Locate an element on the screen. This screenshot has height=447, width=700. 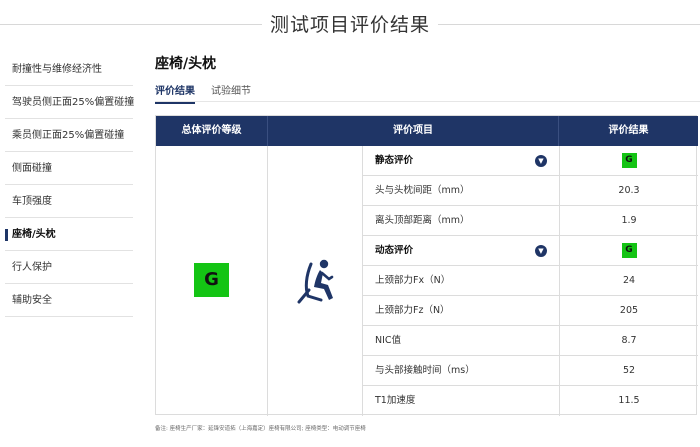
page-title: 测试项目评价结果 is located at coordinates (349, 25).